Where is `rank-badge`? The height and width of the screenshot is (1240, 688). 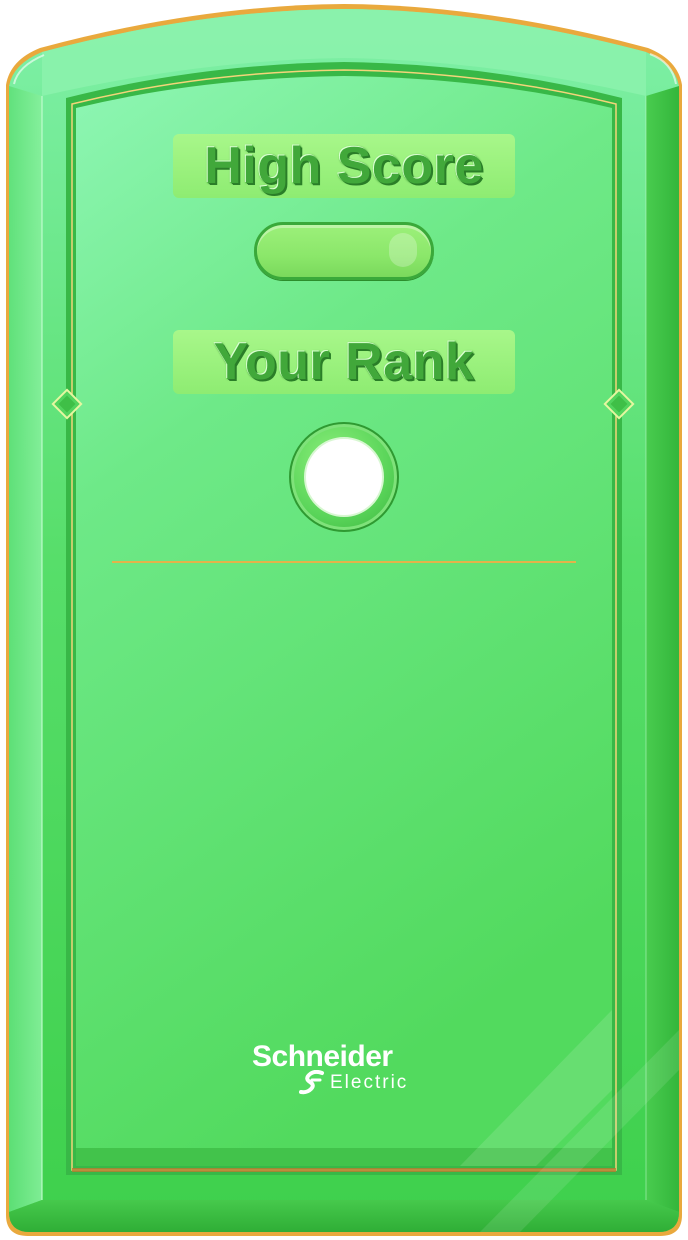
rank-badge is located at coordinates (344, 477).